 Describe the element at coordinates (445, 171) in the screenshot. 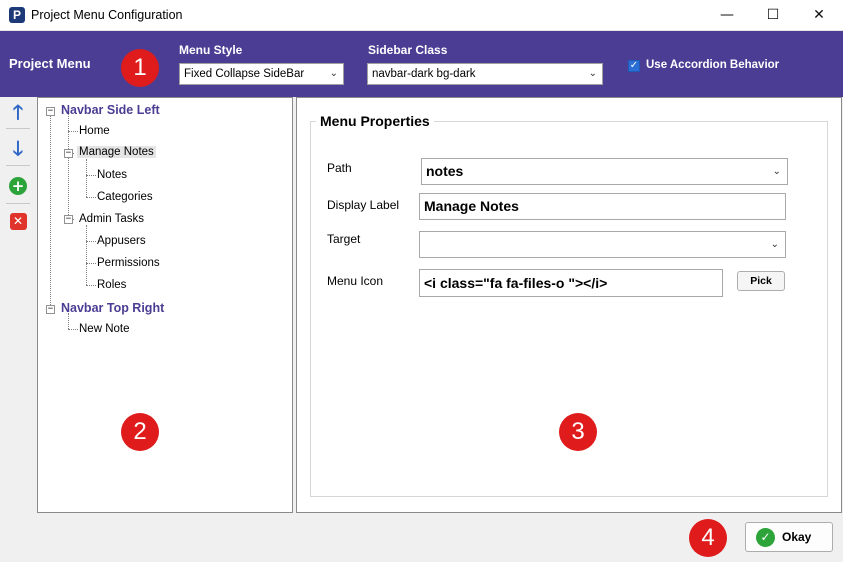

I see `path-value: notes` at that location.